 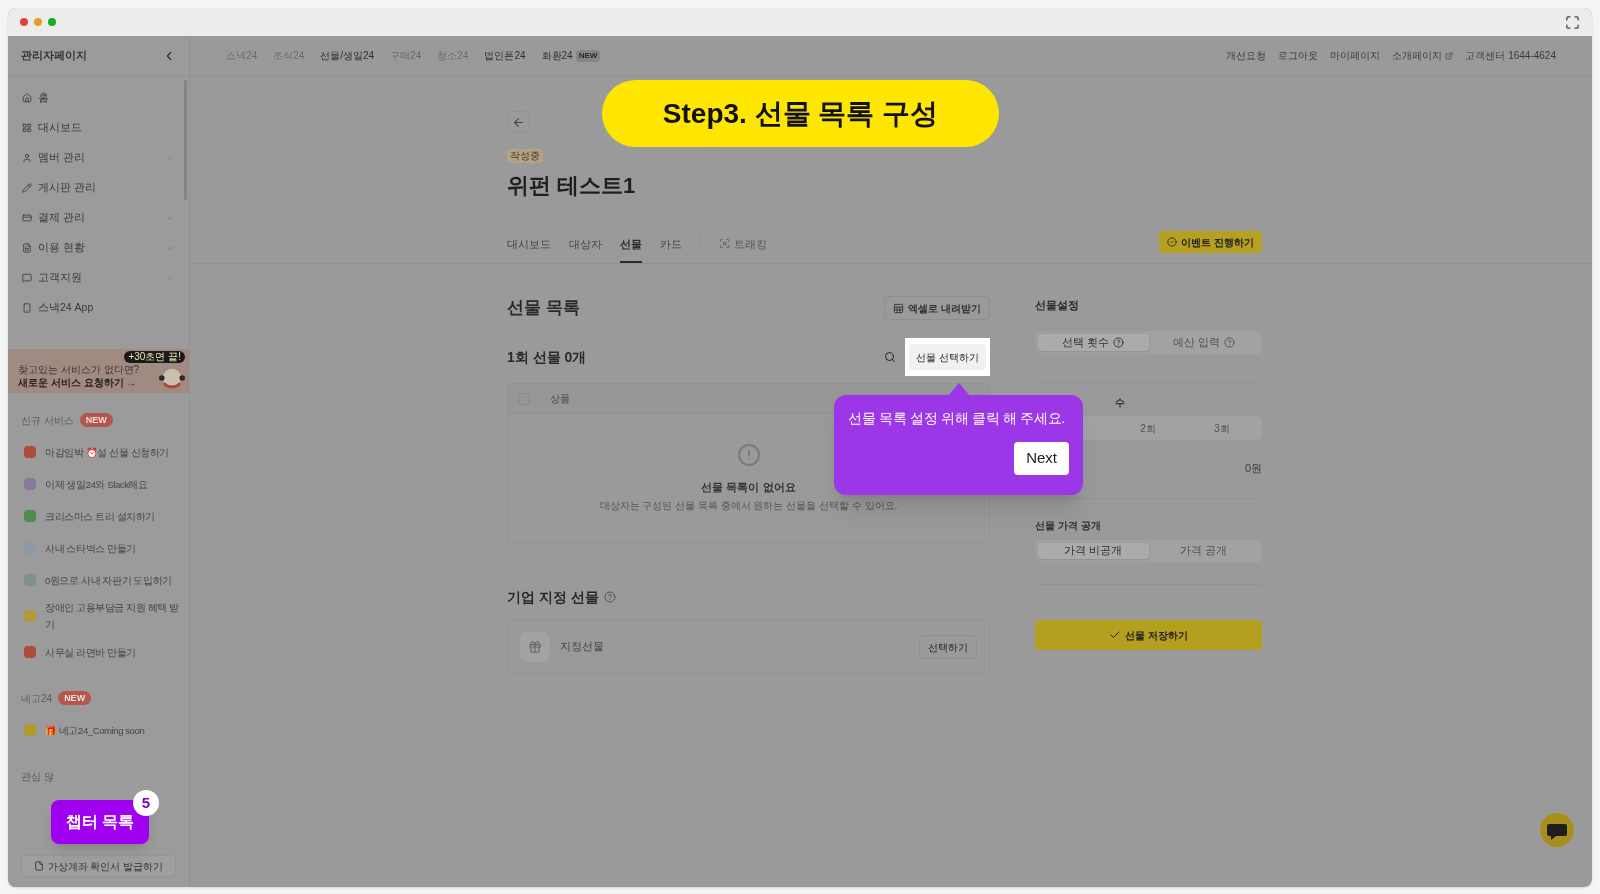 What do you see at coordinates (98, 128) in the screenshot?
I see `sidebar-item: 대시보드` at bounding box center [98, 128].